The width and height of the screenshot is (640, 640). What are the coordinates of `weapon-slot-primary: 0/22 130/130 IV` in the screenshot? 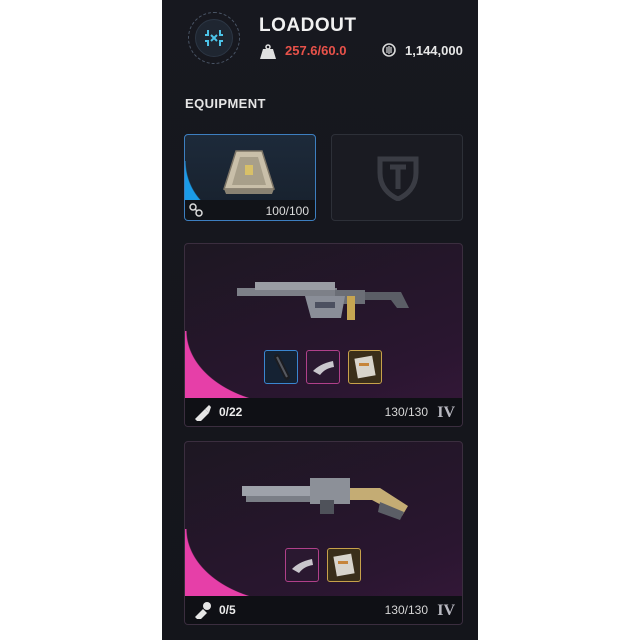 It's located at (323, 335).